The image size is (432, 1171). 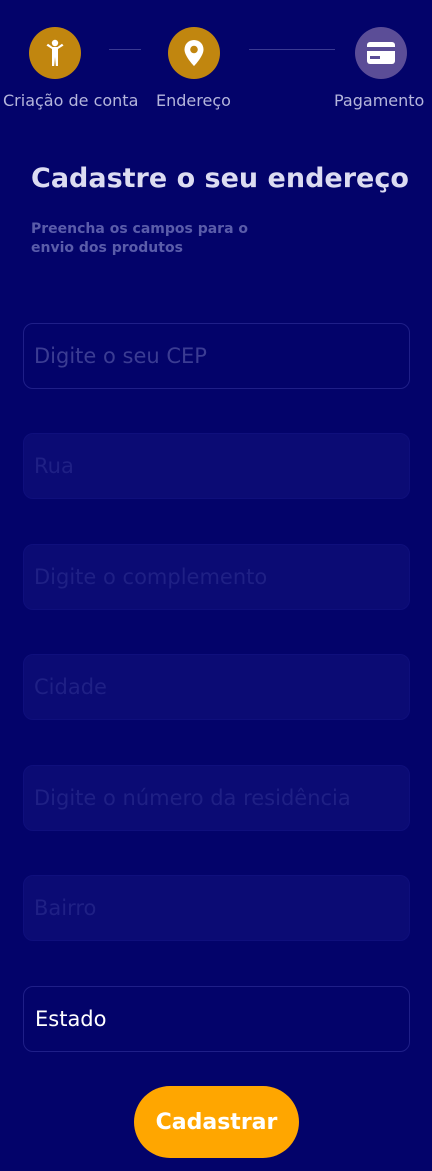 I want to click on step-address-indicator, so click(x=194, y=53).